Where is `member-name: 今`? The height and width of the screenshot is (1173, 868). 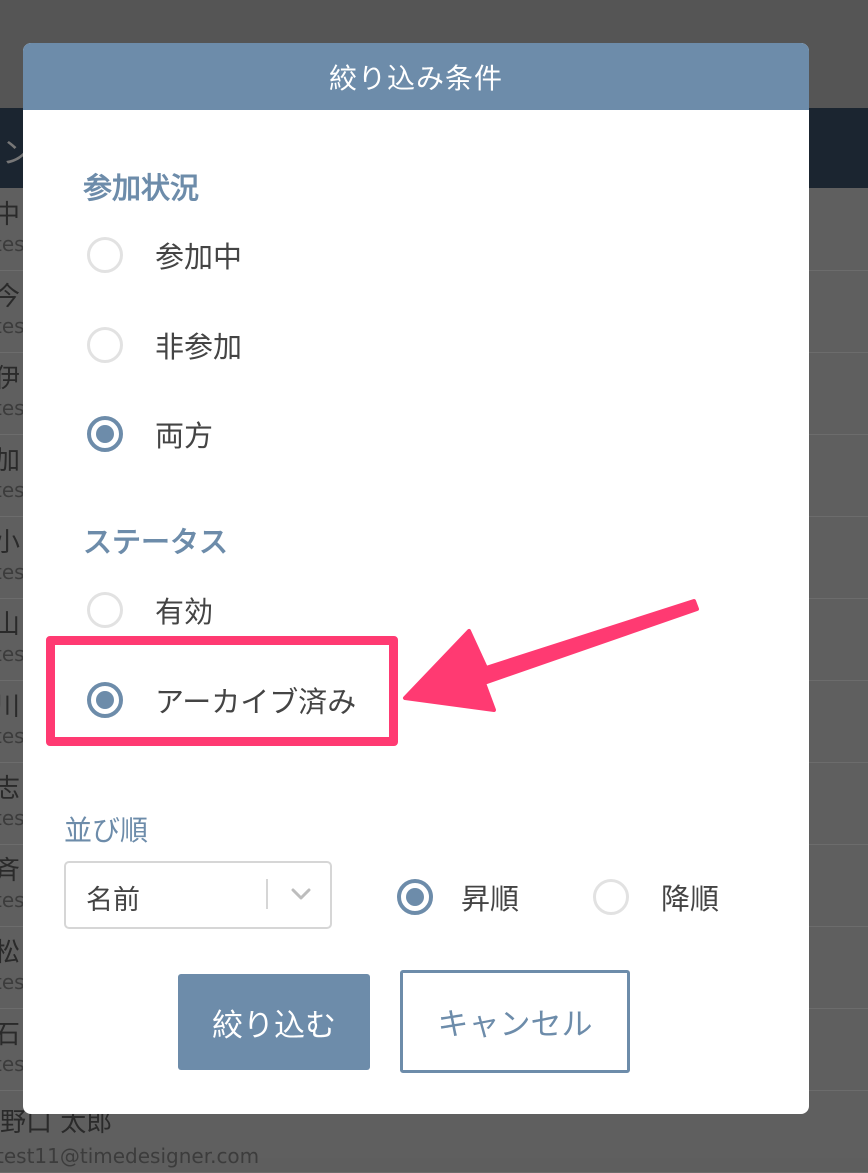 member-name: 今 is located at coordinates (10, 297).